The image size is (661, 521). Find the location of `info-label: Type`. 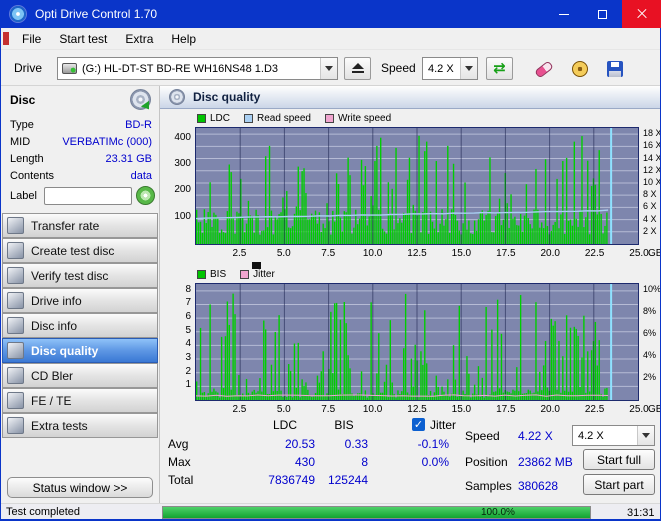

info-label: Type is located at coordinates (22, 125).